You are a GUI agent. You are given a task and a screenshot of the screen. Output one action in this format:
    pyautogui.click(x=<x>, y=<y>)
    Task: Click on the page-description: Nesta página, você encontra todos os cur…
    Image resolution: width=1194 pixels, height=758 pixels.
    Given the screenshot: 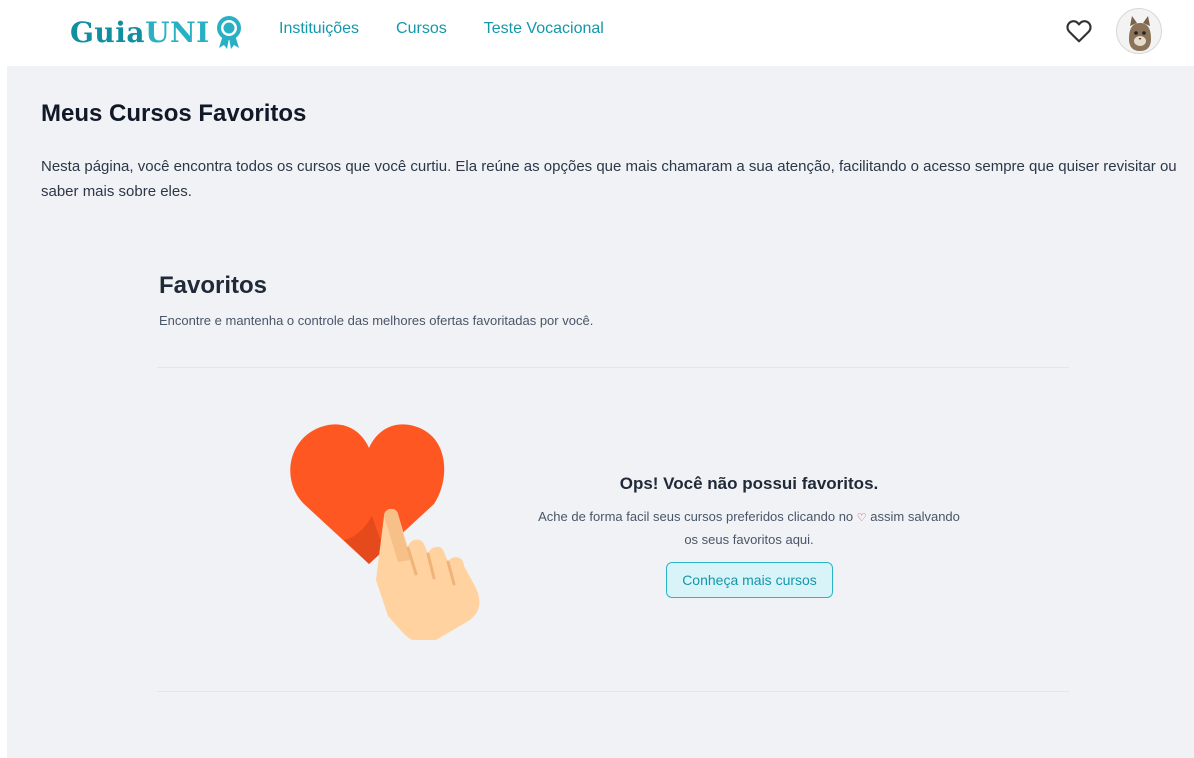 What is the action you would take?
    pyautogui.click(x=609, y=179)
    